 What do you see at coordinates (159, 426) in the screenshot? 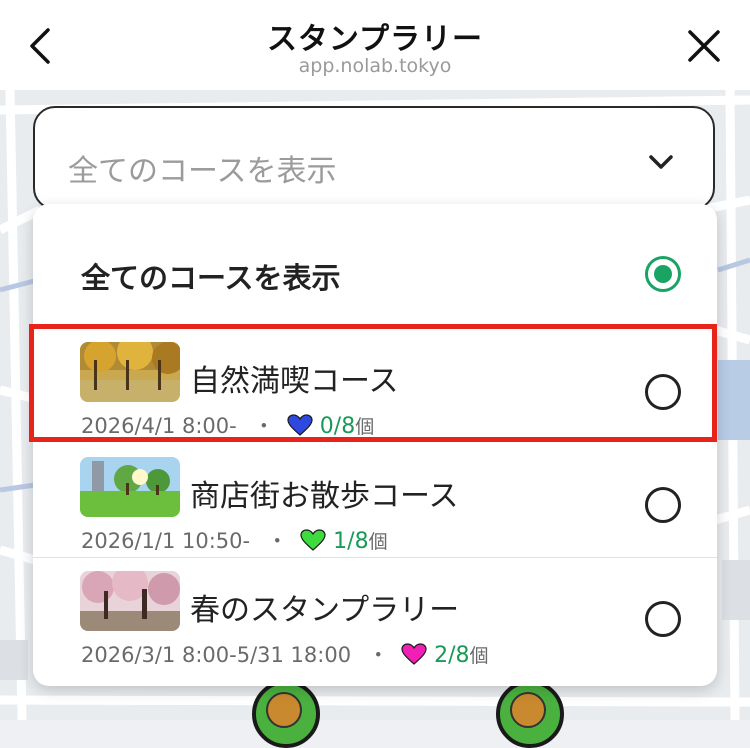
I see `course-period: 2026/4/1 8:00-` at bounding box center [159, 426].